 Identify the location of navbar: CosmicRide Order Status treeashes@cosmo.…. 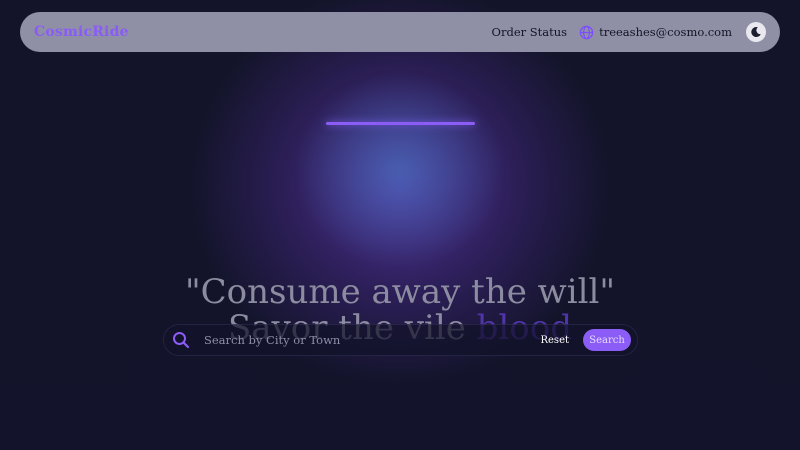
(400, 32).